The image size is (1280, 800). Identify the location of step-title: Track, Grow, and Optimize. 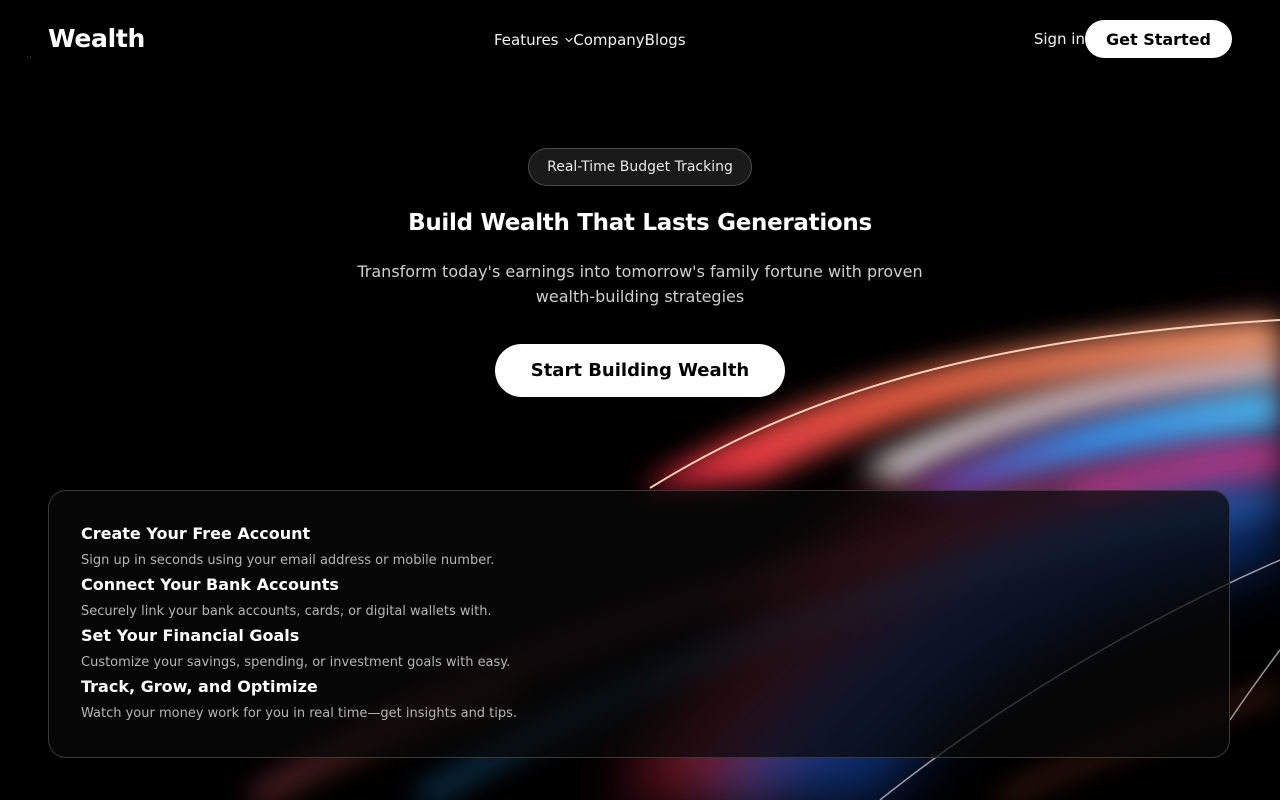
(199, 686).